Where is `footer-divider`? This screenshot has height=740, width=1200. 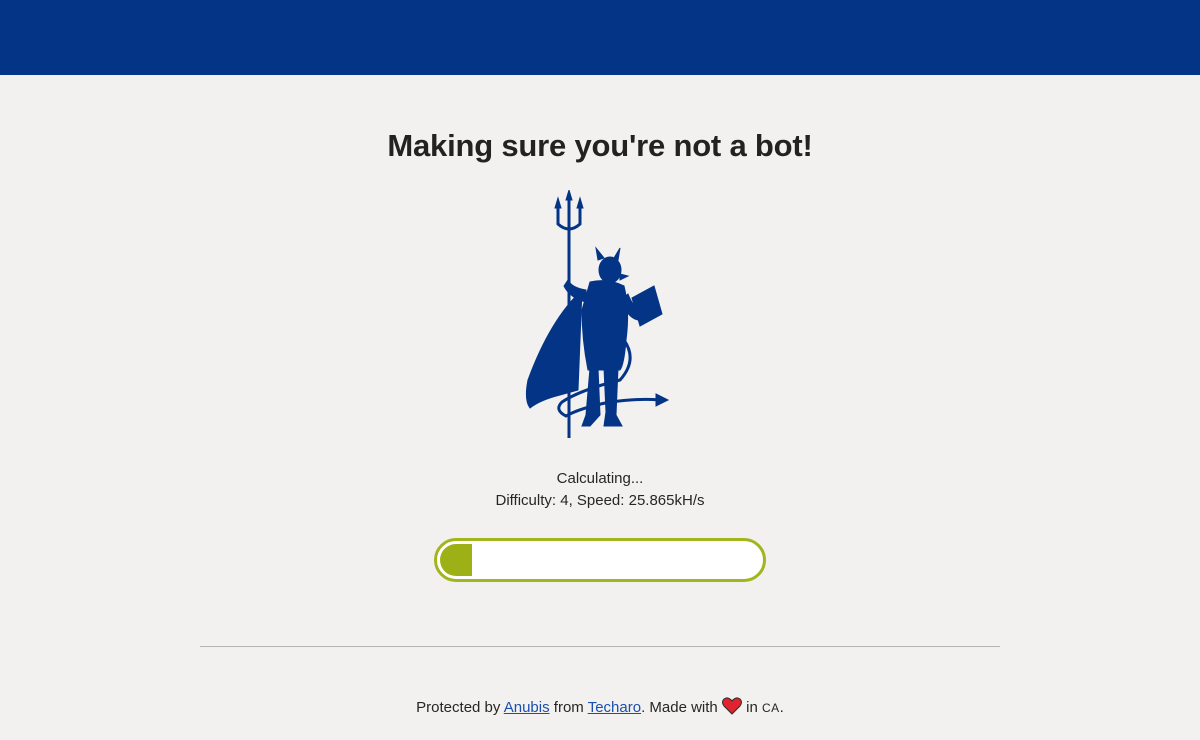
footer-divider is located at coordinates (600, 646).